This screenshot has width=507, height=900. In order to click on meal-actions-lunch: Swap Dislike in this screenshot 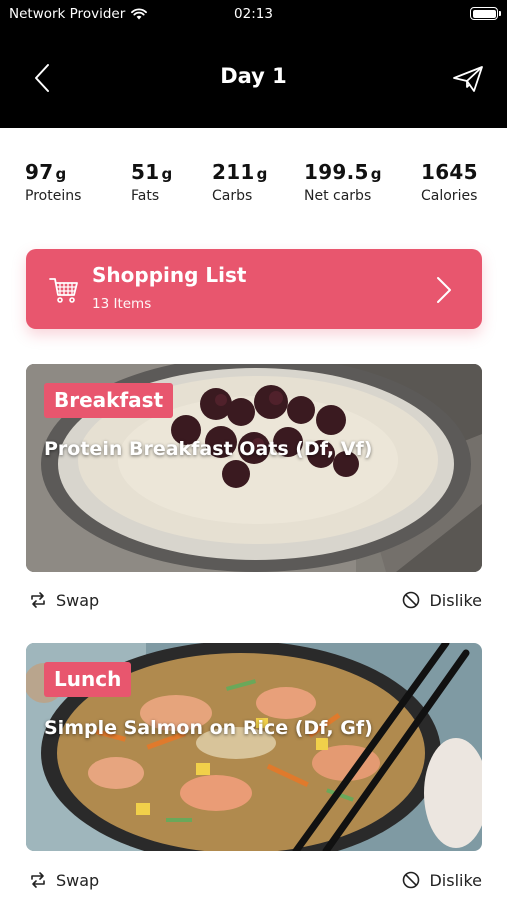, I will do `click(254, 885)`.